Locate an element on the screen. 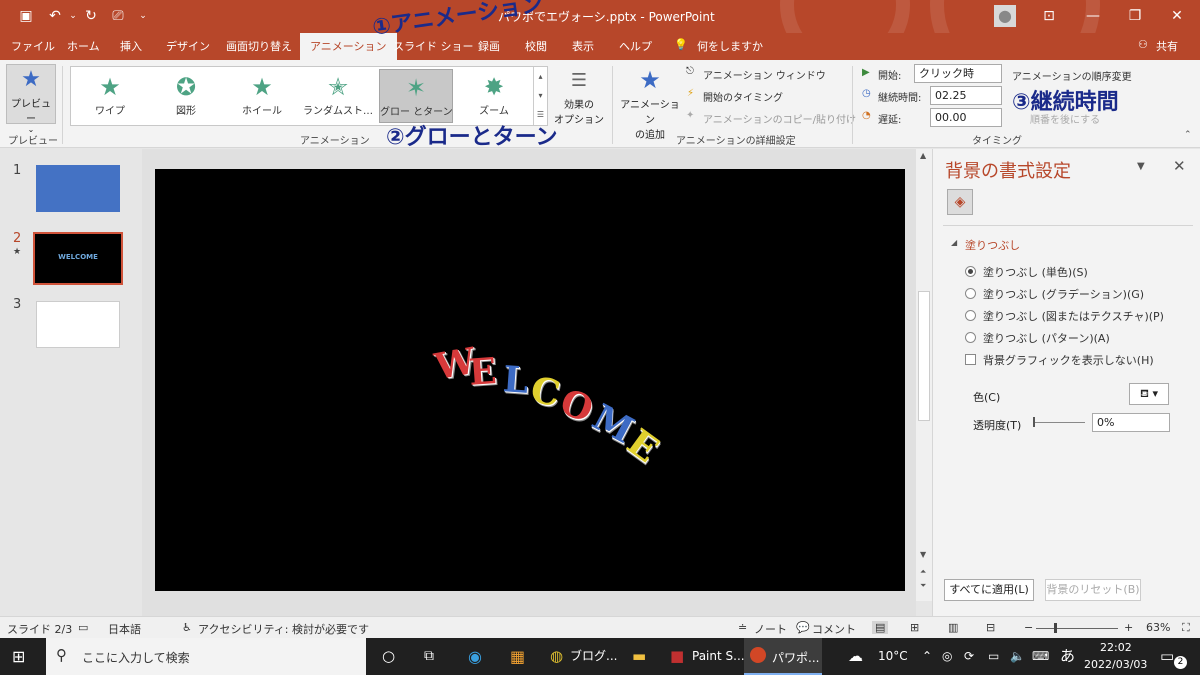  redo-icon: ↻ is located at coordinates (91, 16).